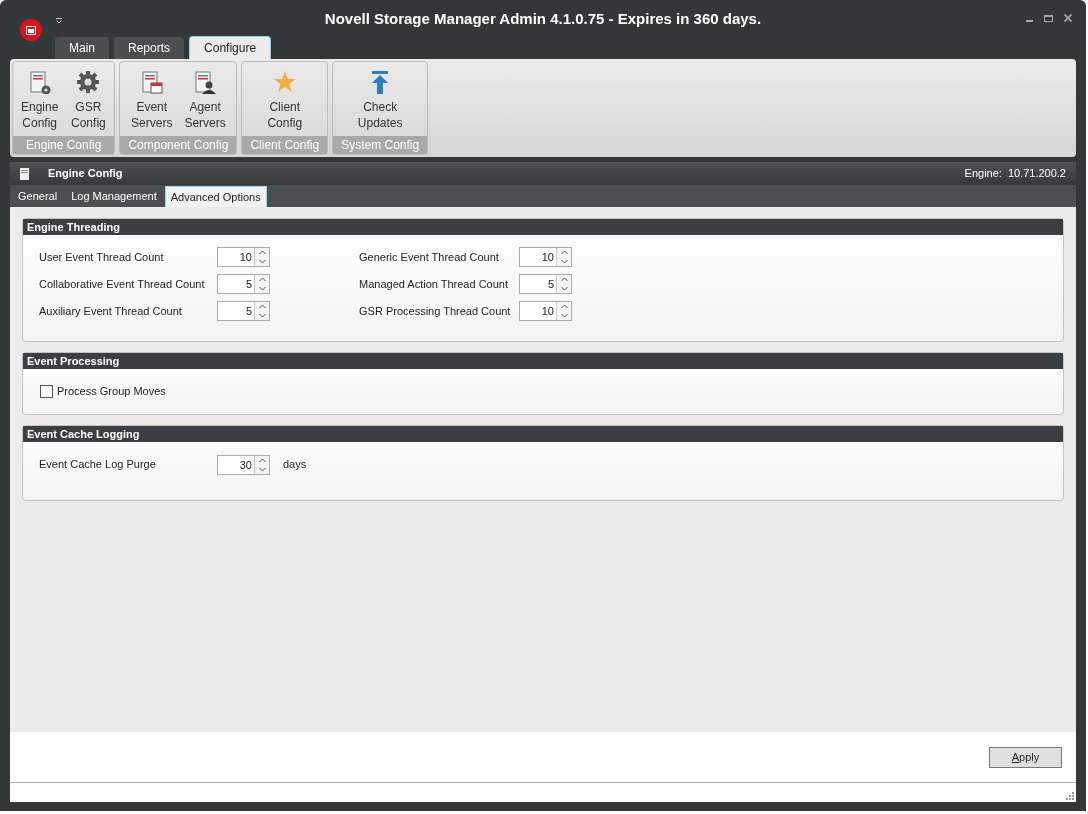 The height and width of the screenshot is (814, 1088). Describe the element at coordinates (114, 196) in the screenshot. I see `sub-tab: Log Management` at that location.